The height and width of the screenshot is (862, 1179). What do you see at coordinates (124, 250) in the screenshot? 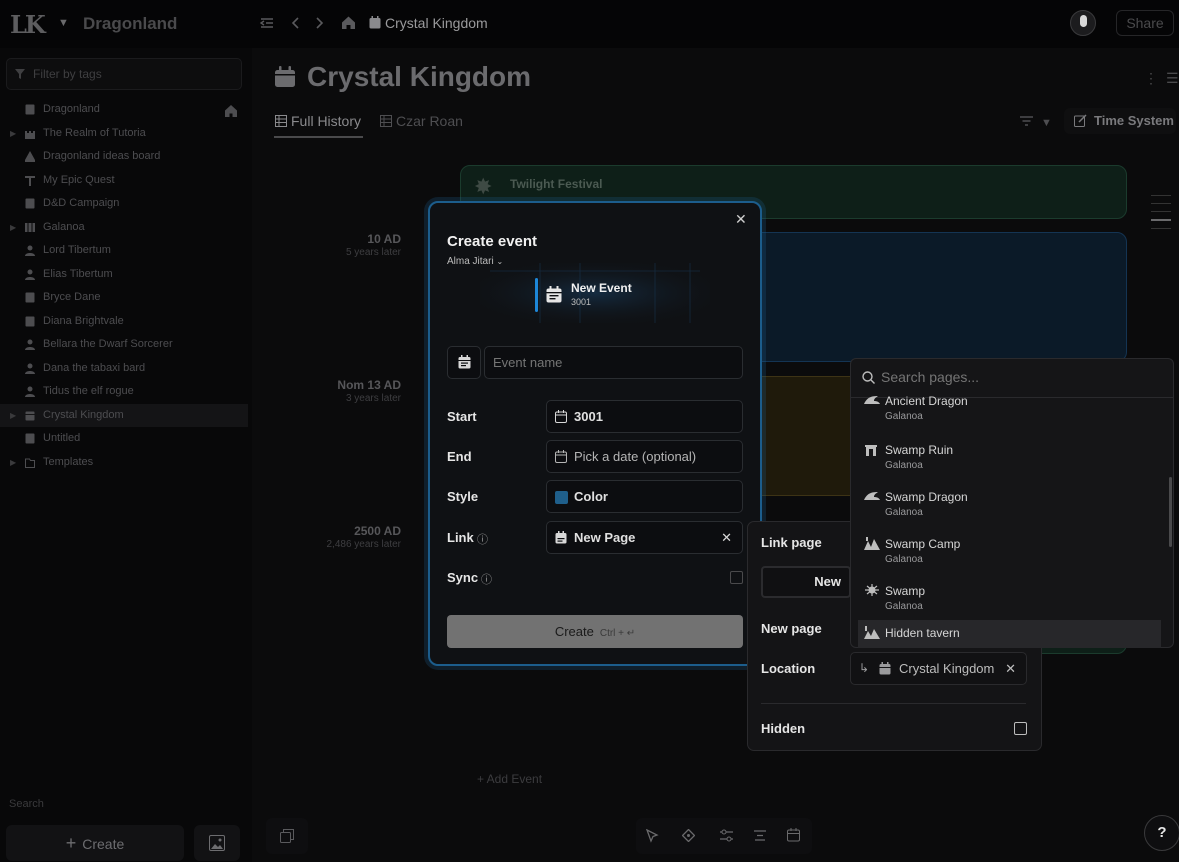
I see `sidebar-item: Lord Tibertum` at bounding box center [124, 250].